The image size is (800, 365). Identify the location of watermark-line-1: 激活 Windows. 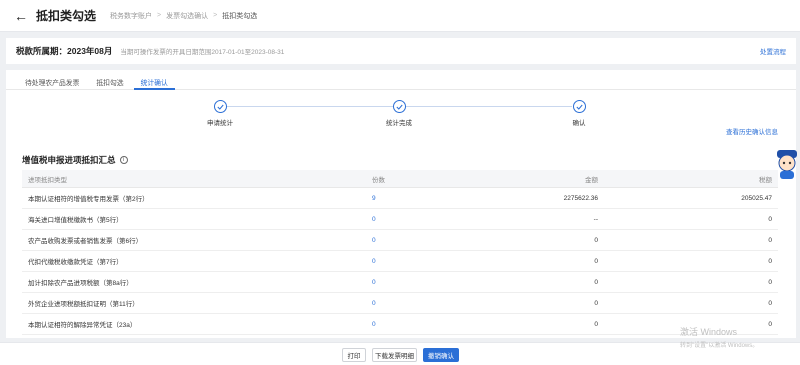
(709, 332).